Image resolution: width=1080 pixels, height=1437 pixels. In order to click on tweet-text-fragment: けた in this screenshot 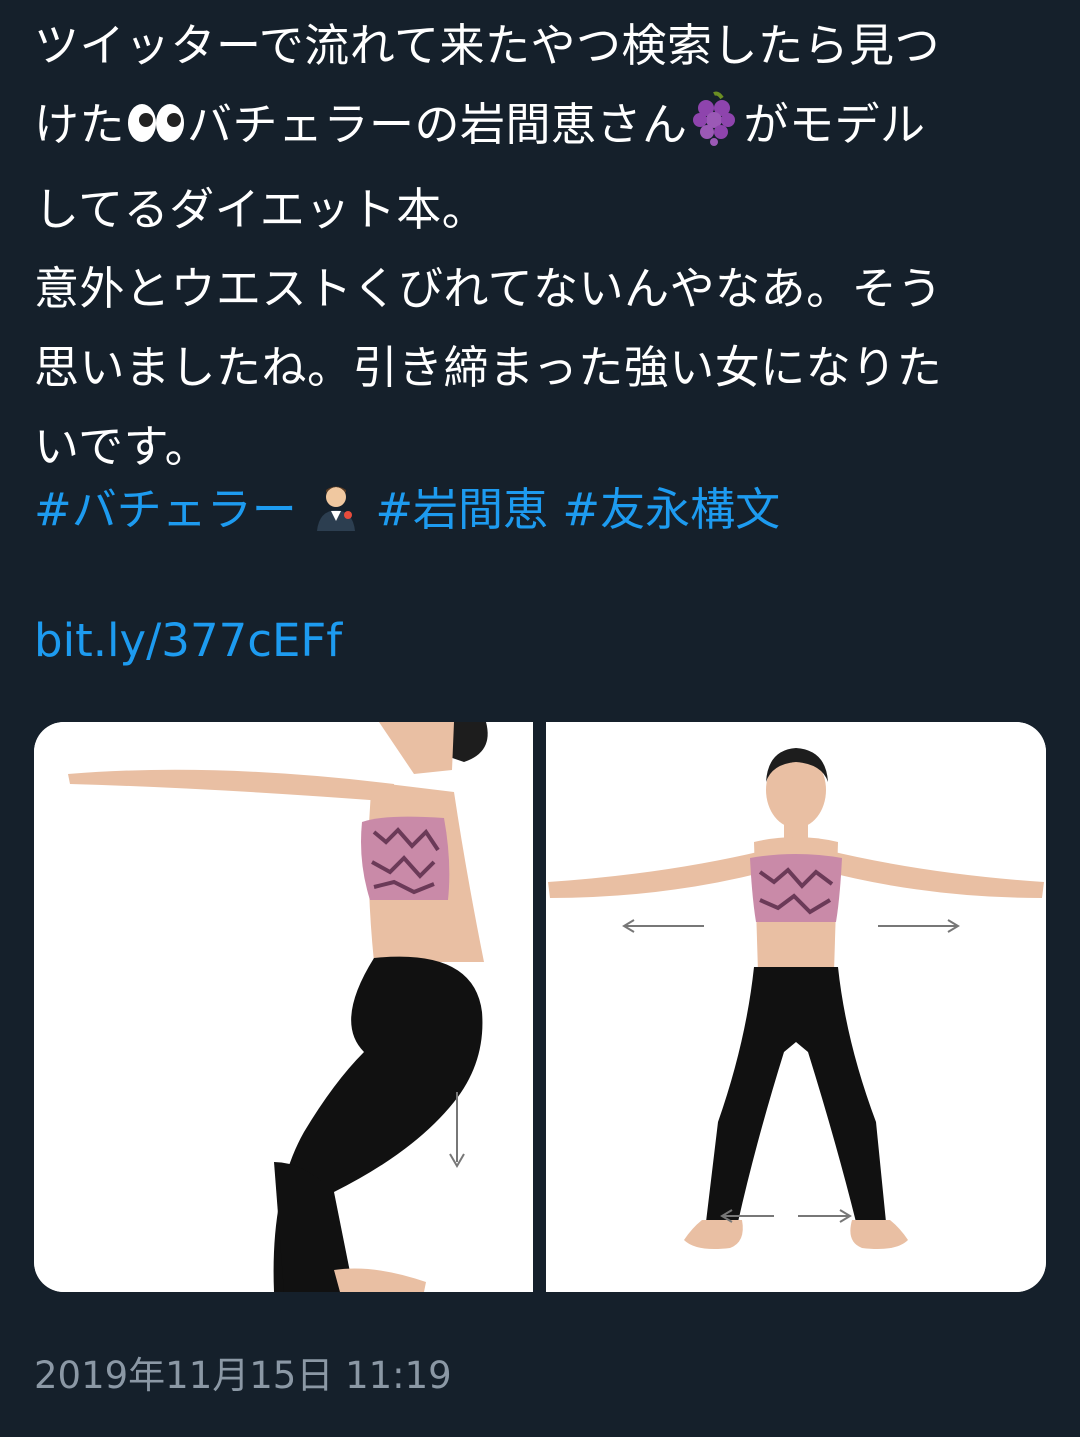, I will do `click(80, 124)`.